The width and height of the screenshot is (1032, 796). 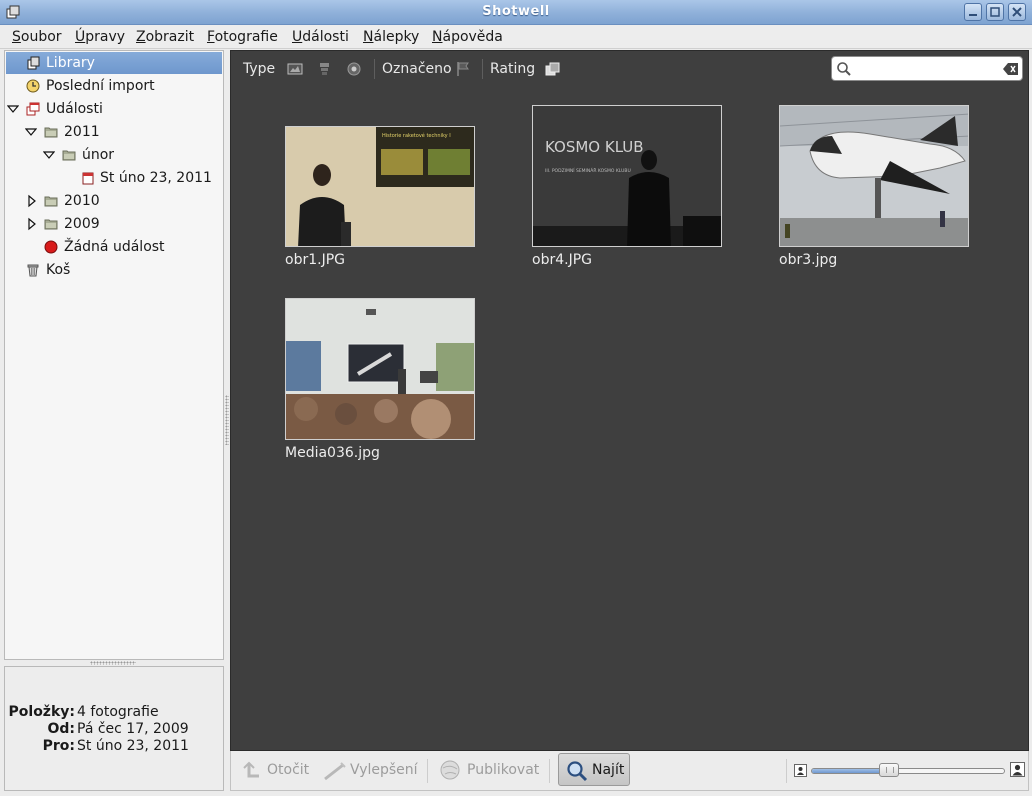 I want to click on sidebar-item-2011: 2011, so click(x=114, y=132).